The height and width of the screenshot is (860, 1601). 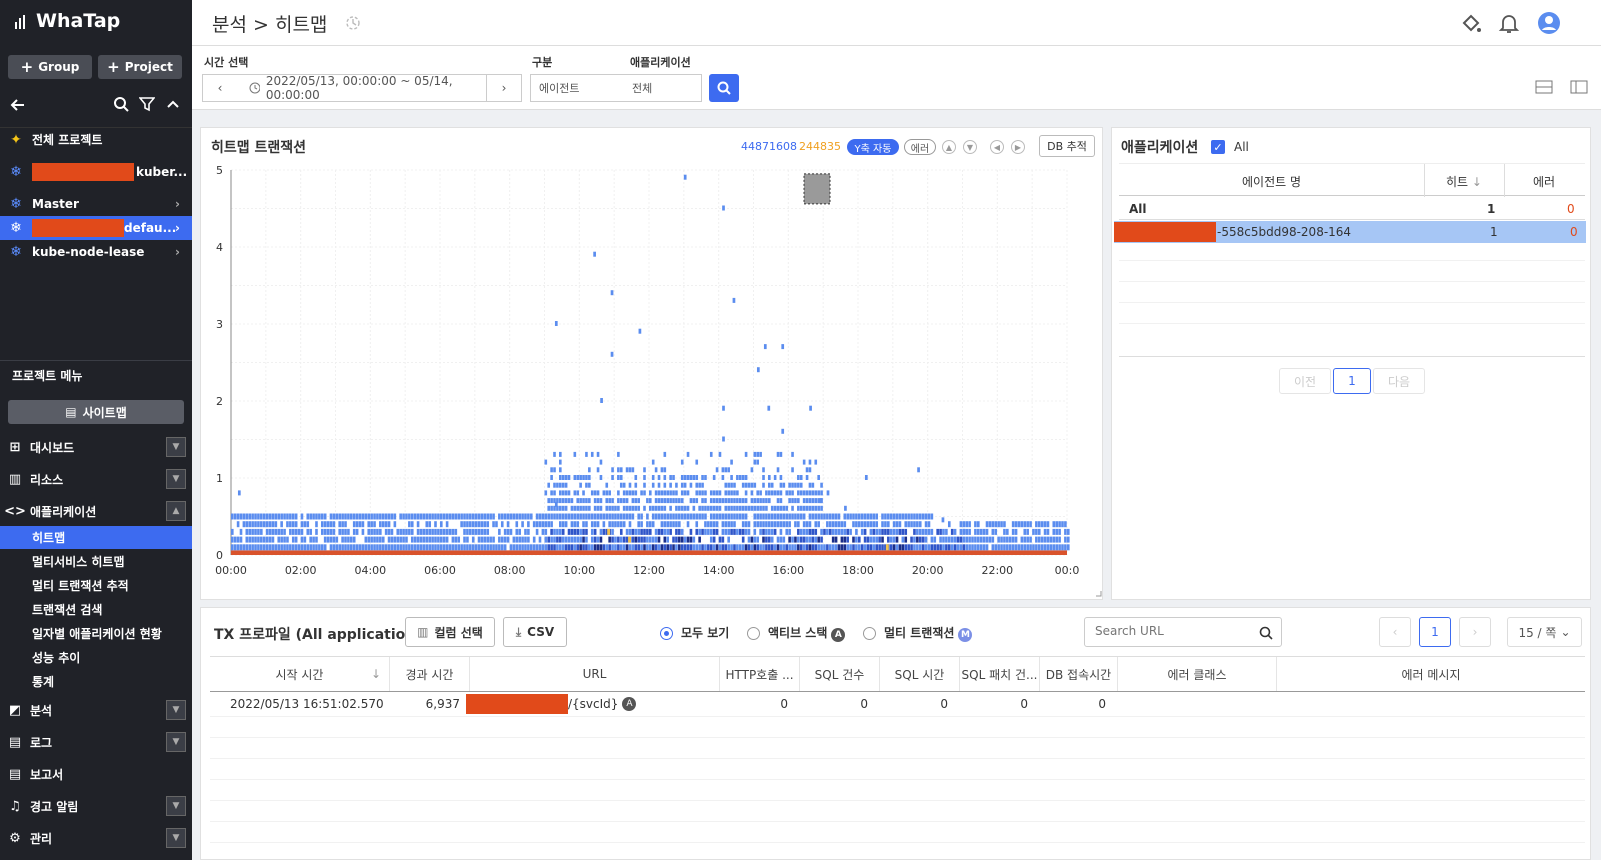 What do you see at coordinates (362, 88) in the screenshot?
I see `time-range-field: 2022/05/13, 00:00:00 ~ 05/14, 00:00:00` at bounding box center [362, 88].